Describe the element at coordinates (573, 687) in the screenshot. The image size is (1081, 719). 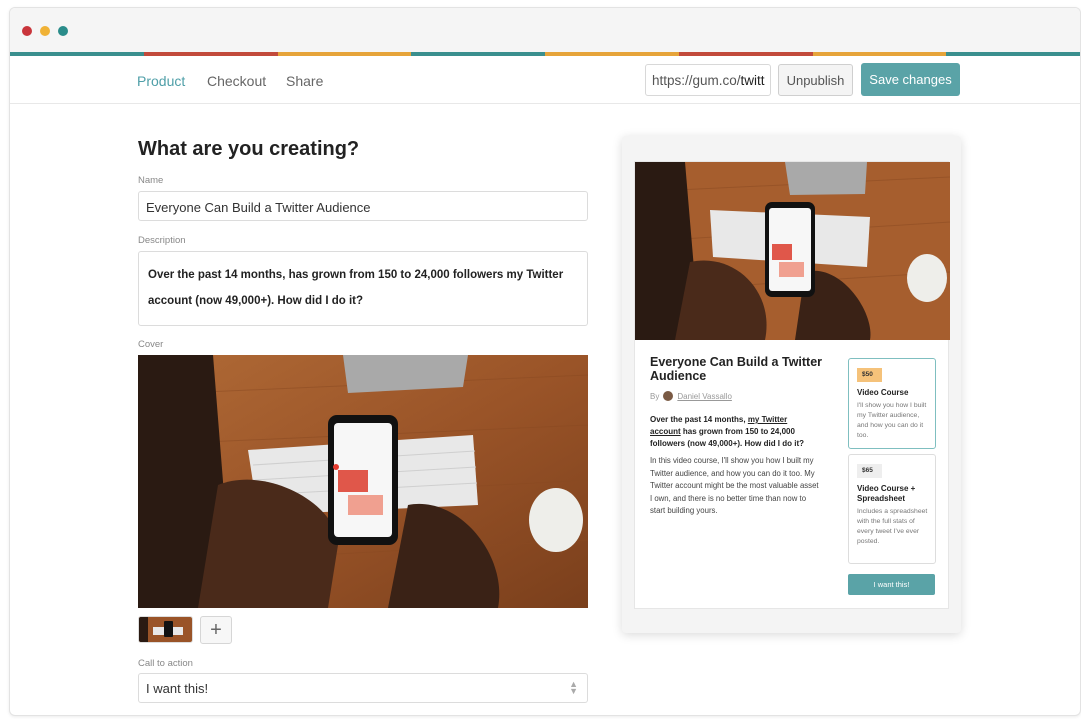
I see `select-arrows-icon: ▲ ▼` at that location.